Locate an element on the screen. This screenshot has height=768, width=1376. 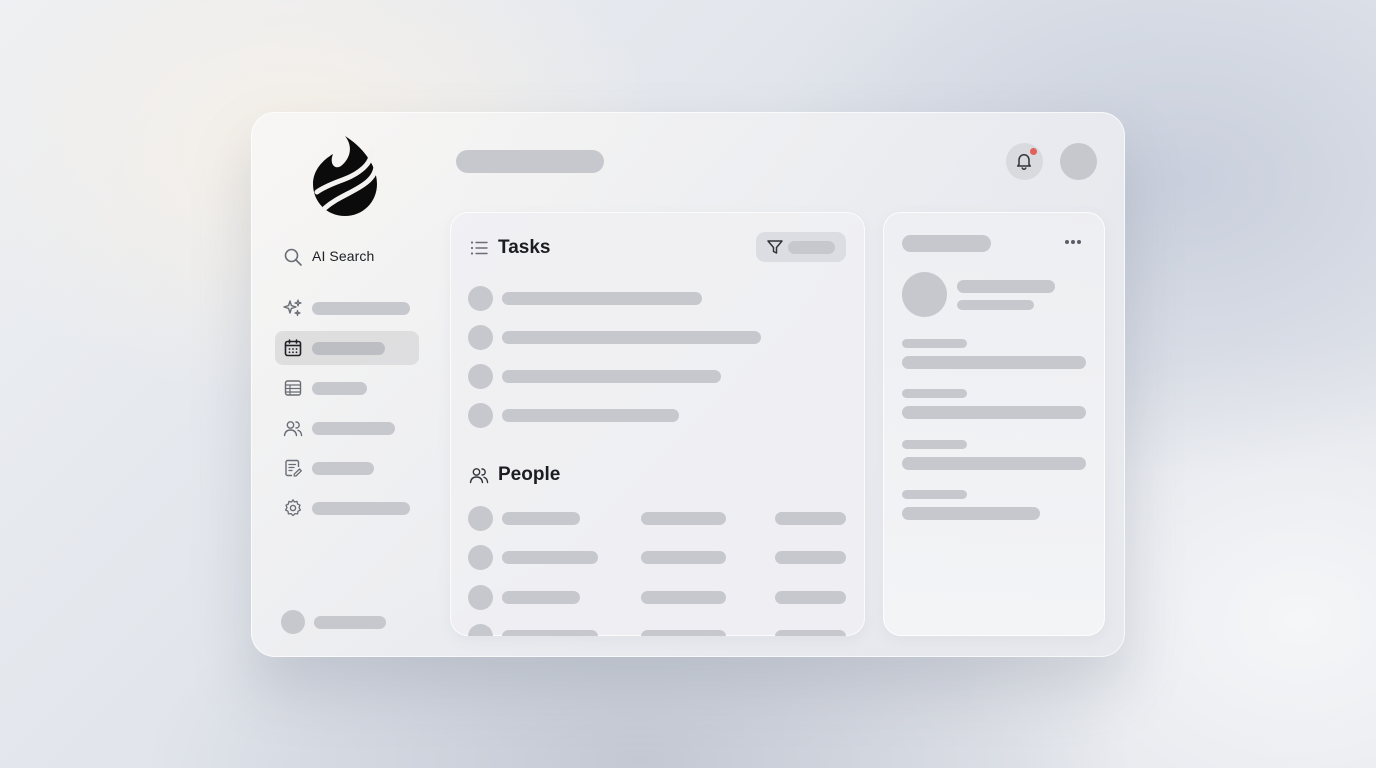
details-panel is located at coordinates (994, 424).